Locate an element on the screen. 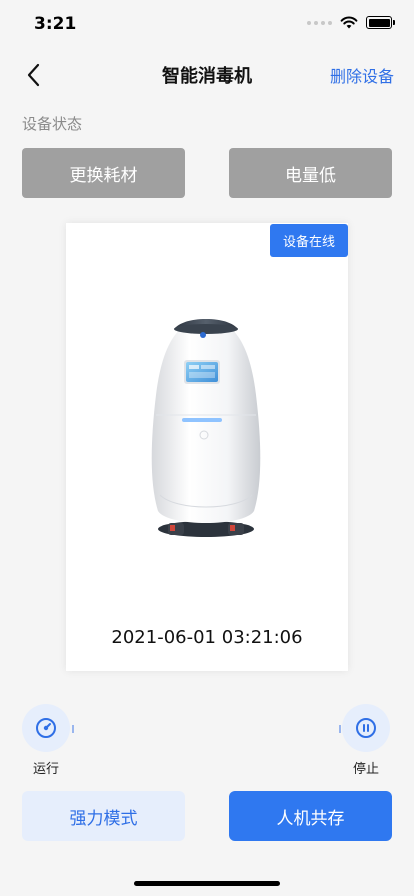 Image resolution: width=414 pixels, height=896 pixels. disinfection-robot-image is located at coordinates (206, 428).